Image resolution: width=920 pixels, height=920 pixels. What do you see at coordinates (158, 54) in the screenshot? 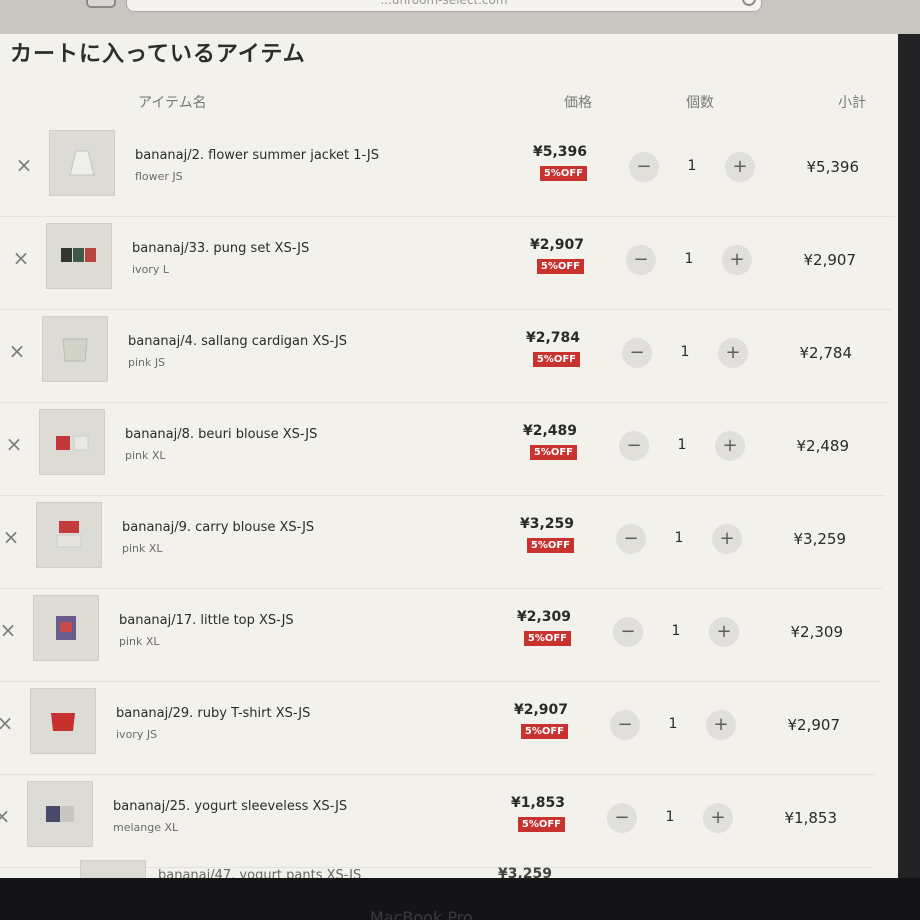
I see `page-title: カートに入っているアイテム` at bounding box center [158, 54].